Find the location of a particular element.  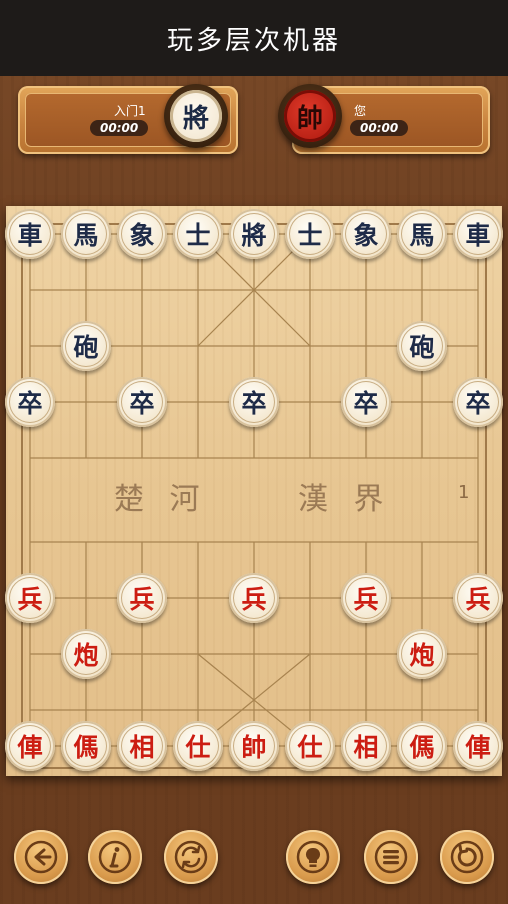

lightbulb-icon is located at coordinates (313, 857).